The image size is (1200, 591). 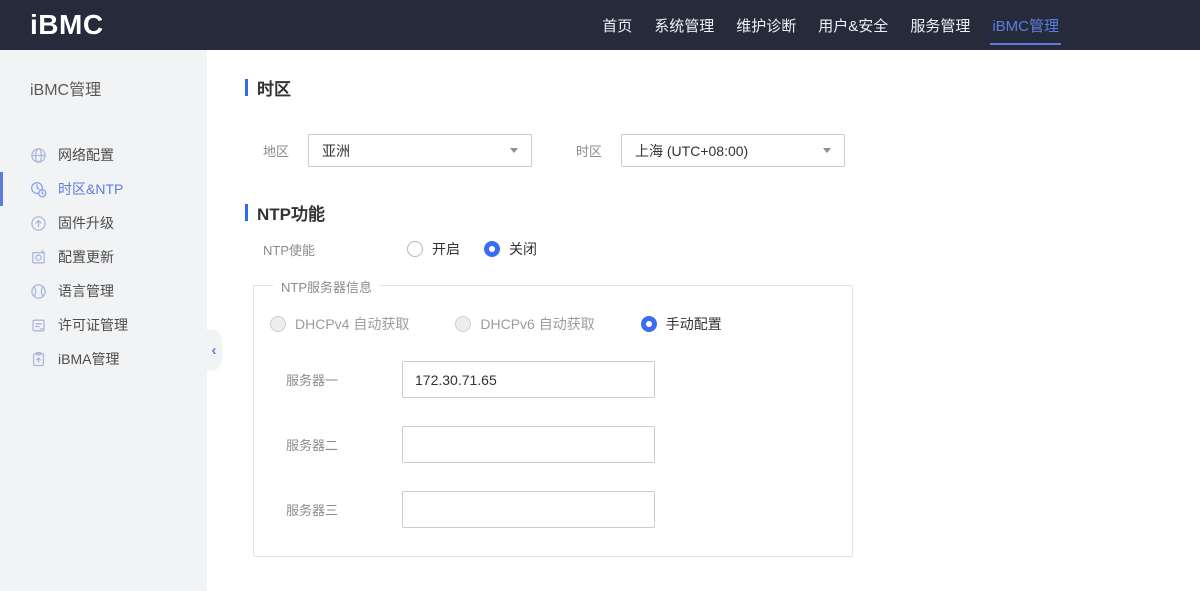 What do you see at coordinates (86, 223) in the screenshot?
I see `sidebar-item-label: 固件升级` at bounding box center [86, 223].